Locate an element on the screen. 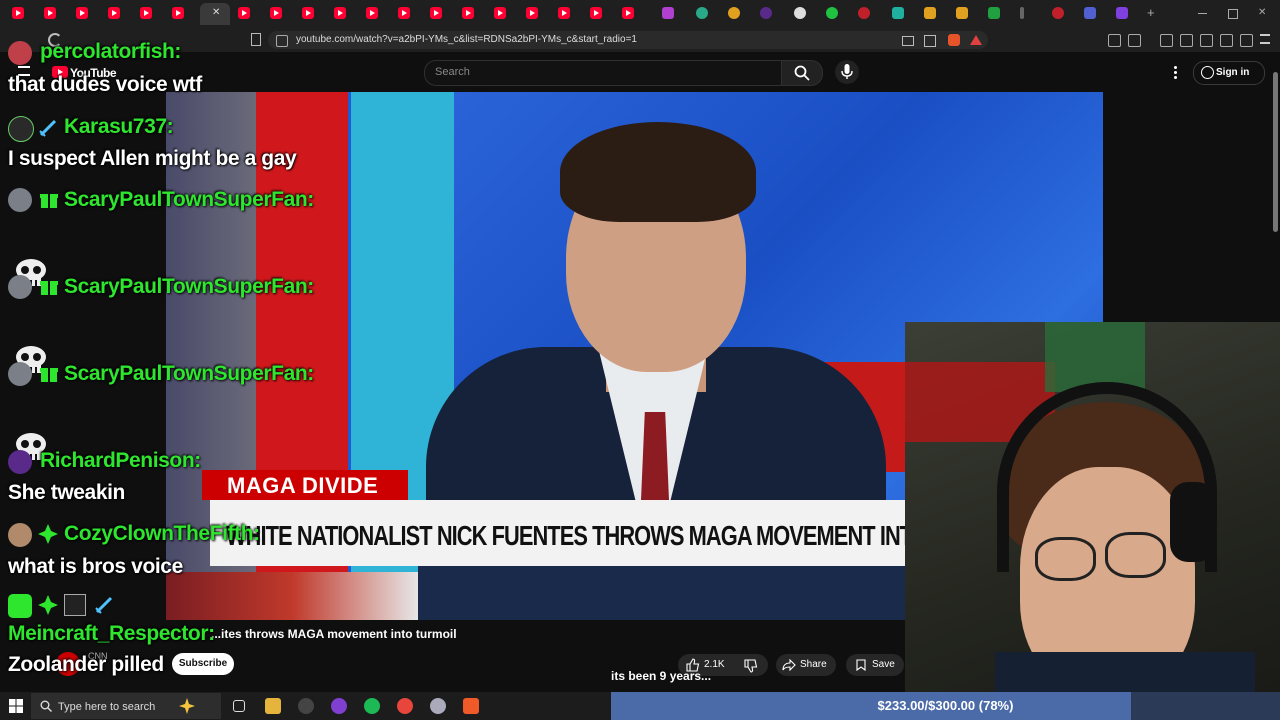  tab-grey-icon is located at coordinates (1022, 13).